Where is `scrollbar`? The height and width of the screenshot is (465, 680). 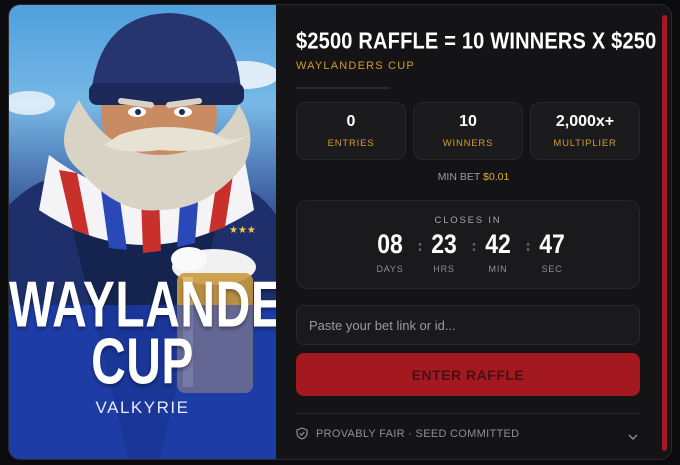 scrollbar is located at coordinates (664, 233).